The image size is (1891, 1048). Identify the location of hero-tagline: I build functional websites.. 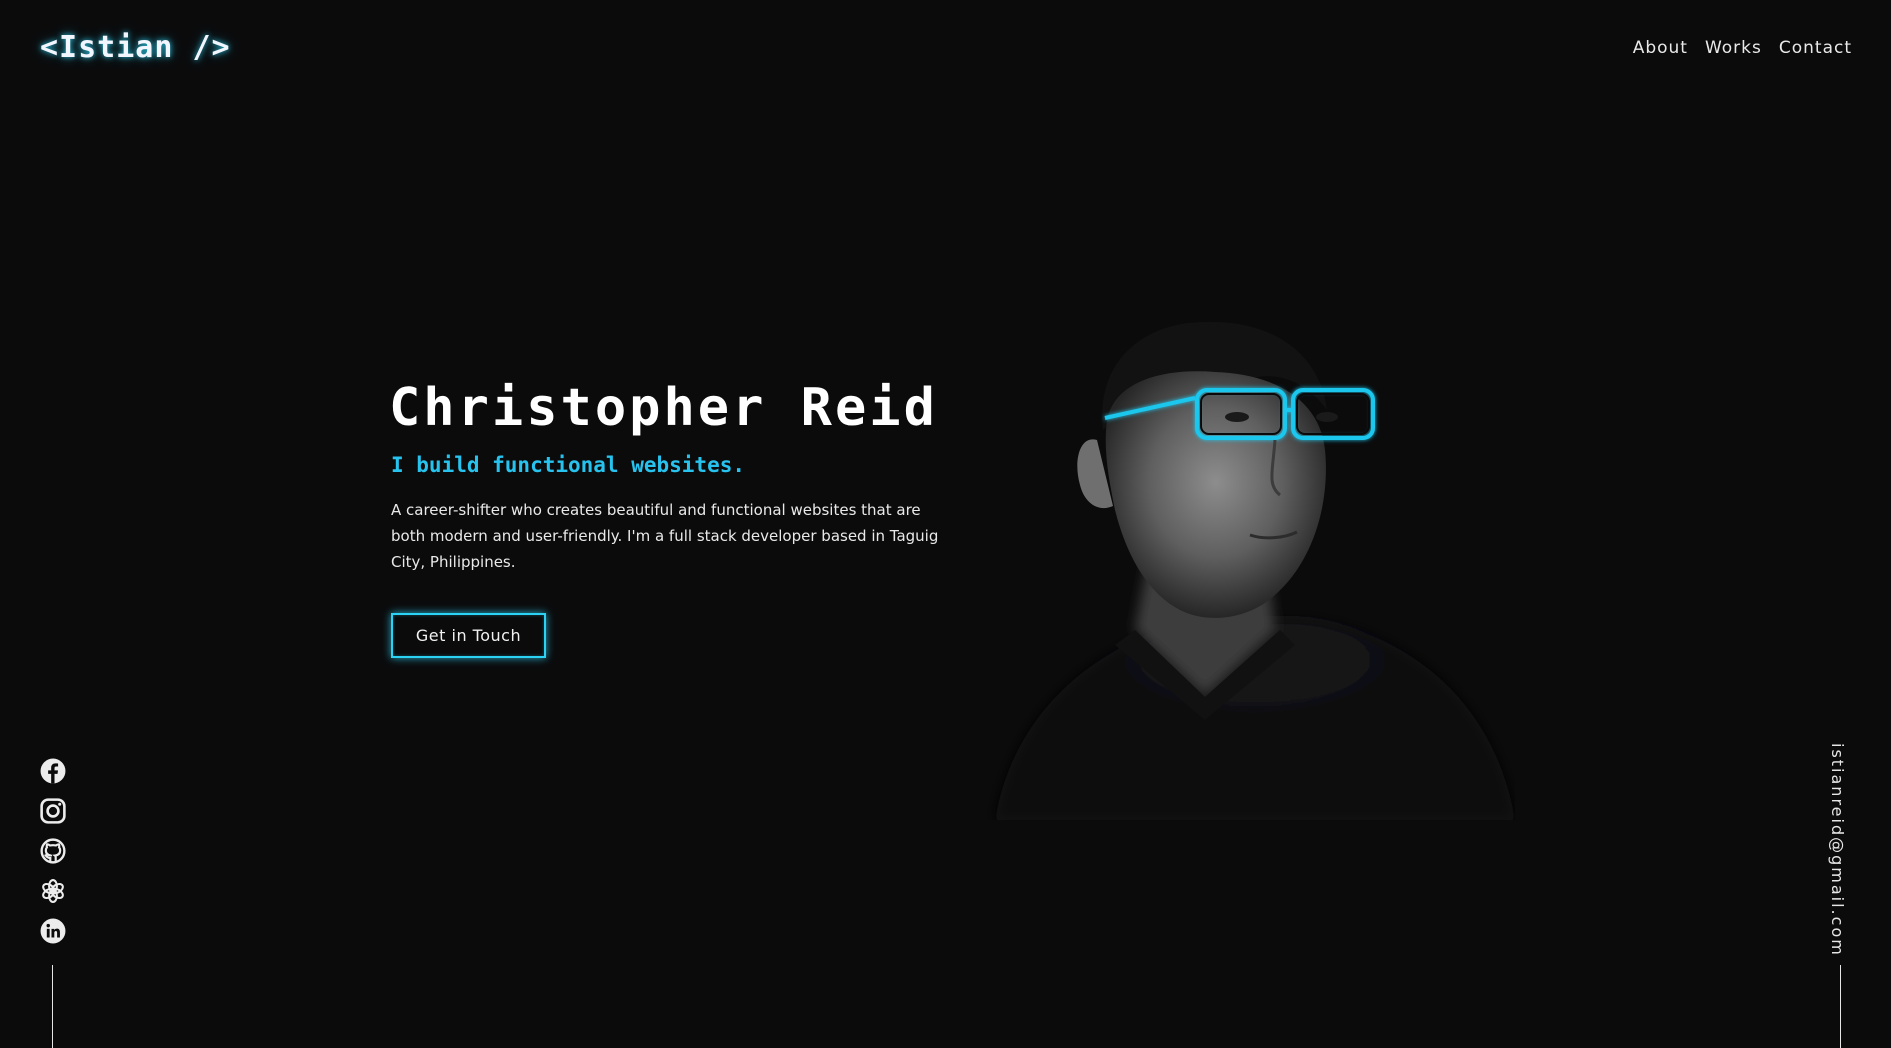
(568, 465).